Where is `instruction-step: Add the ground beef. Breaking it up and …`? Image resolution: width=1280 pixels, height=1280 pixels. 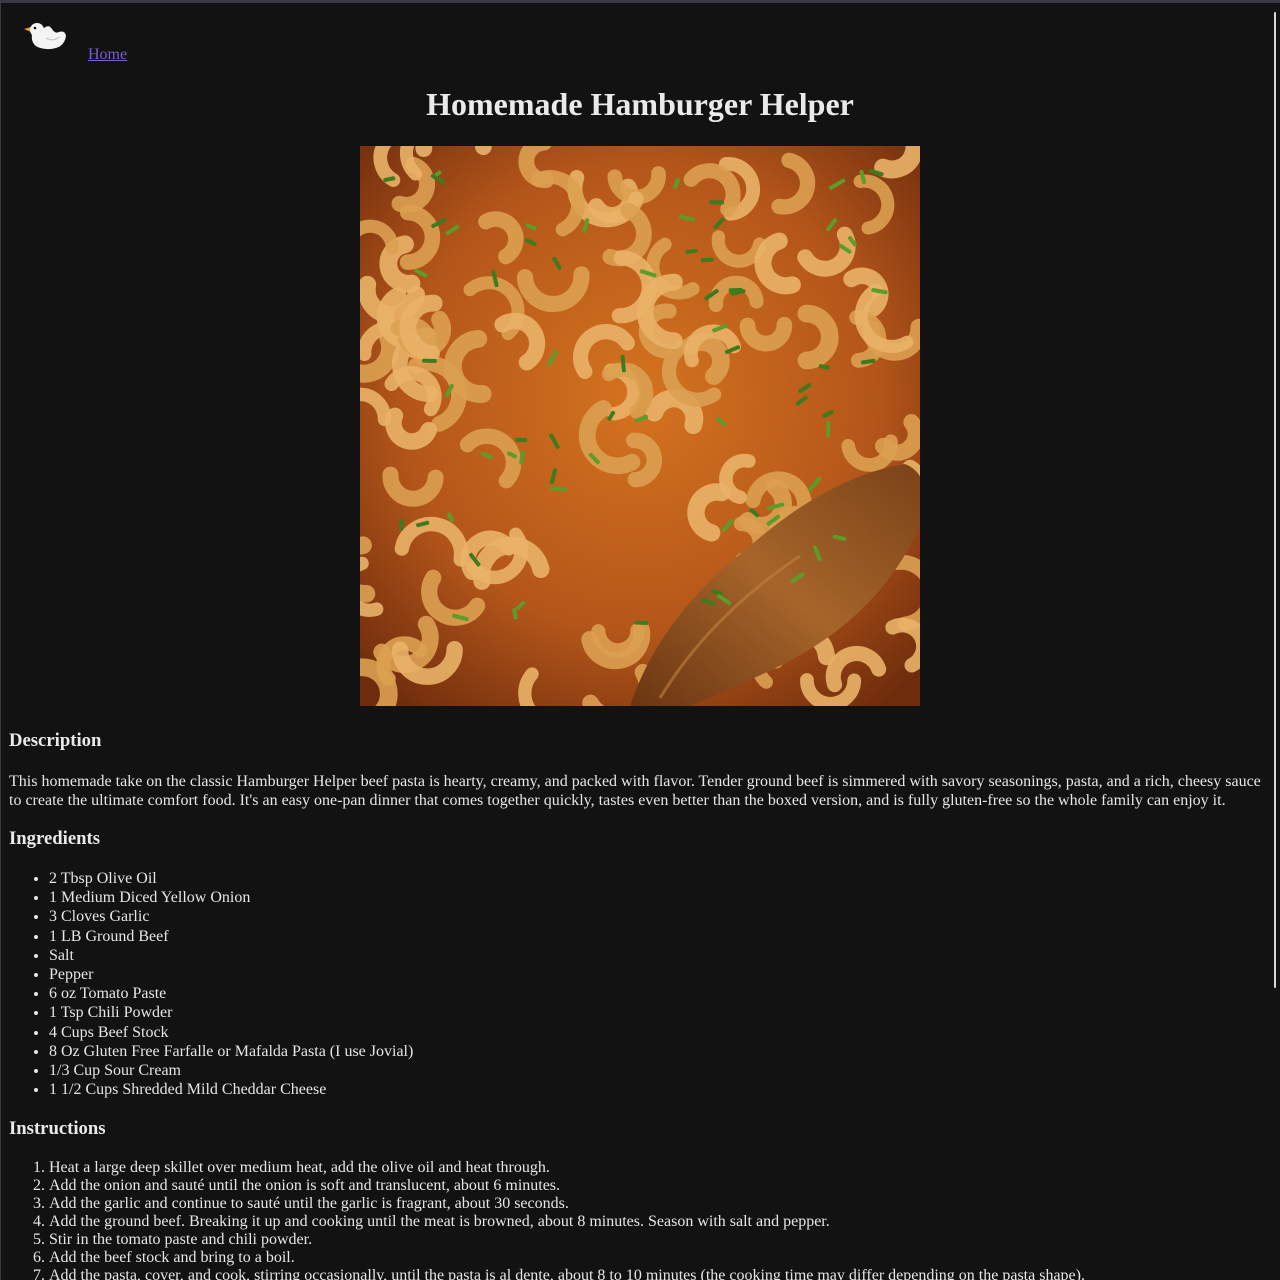
instruction-step: Add the ground beef. Breaking it up and … is located at coordinates (657, 1222).